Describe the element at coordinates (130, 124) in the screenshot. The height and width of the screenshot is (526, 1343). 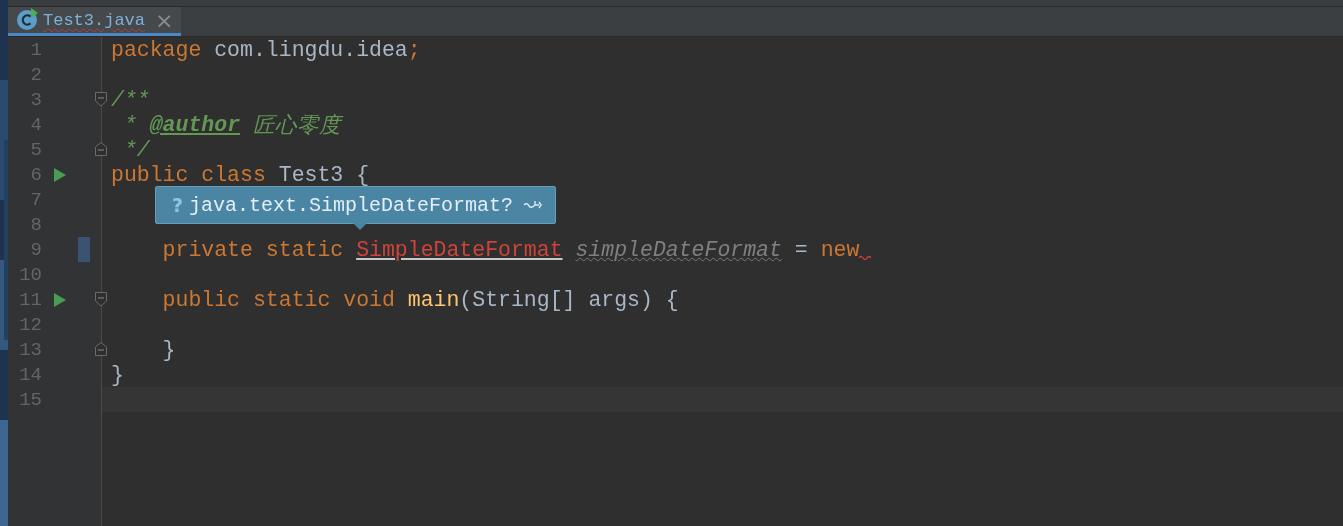
I see `doc-comment: *` at that location.